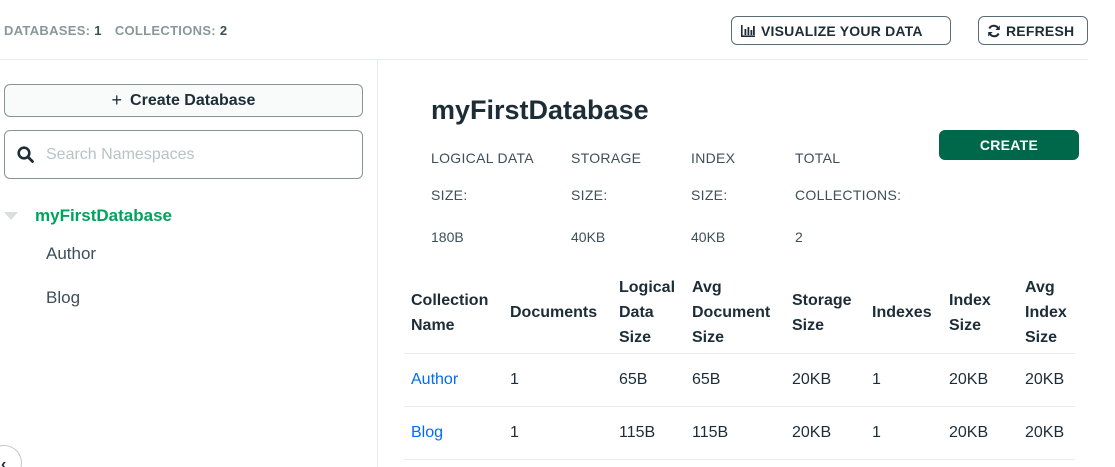 The height and width of the screenshot is (467, 1115). I want to click on page-title: myFirstDatabase, so click(540, 110).